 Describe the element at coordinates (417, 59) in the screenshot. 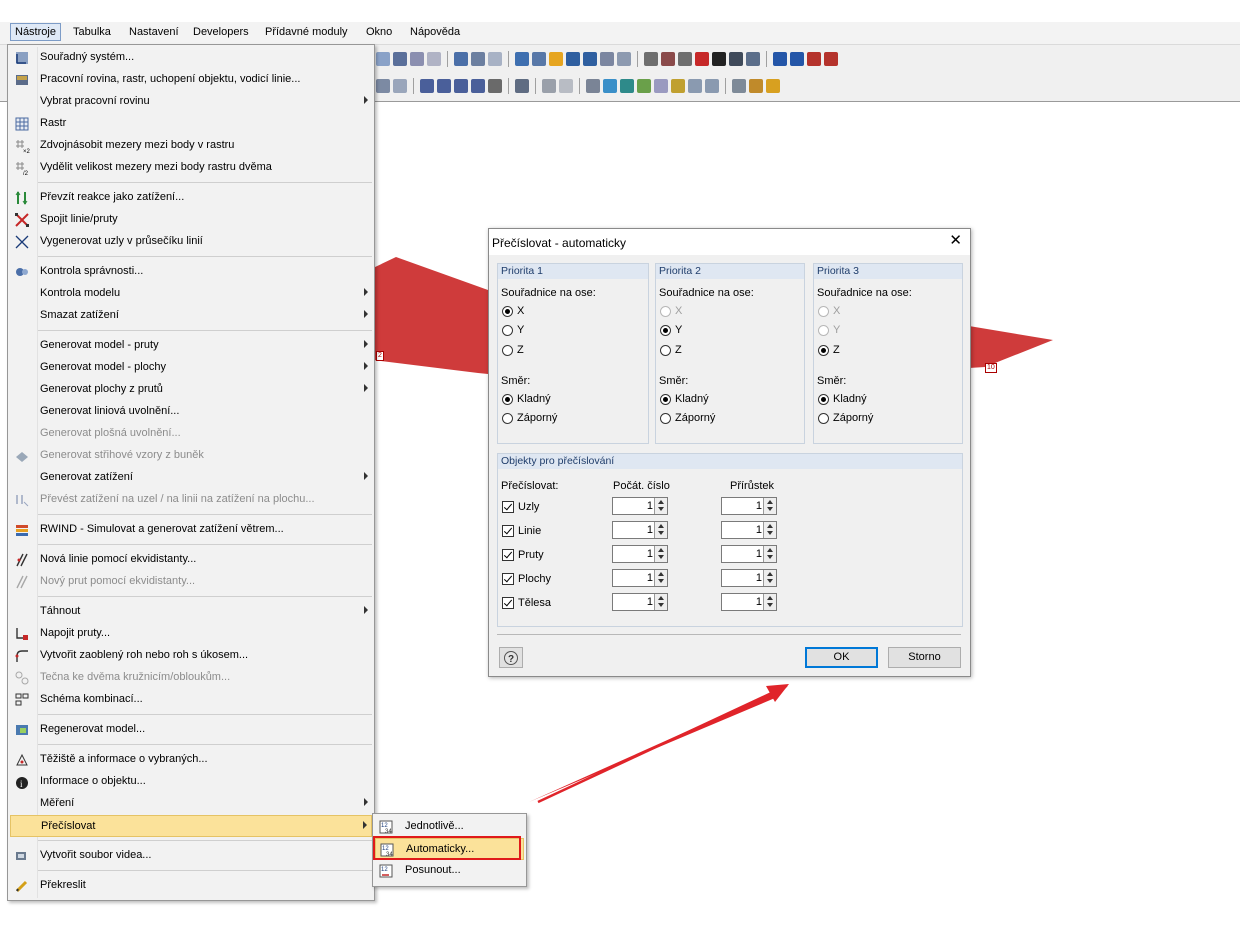

I see `dim-icon` at that location.